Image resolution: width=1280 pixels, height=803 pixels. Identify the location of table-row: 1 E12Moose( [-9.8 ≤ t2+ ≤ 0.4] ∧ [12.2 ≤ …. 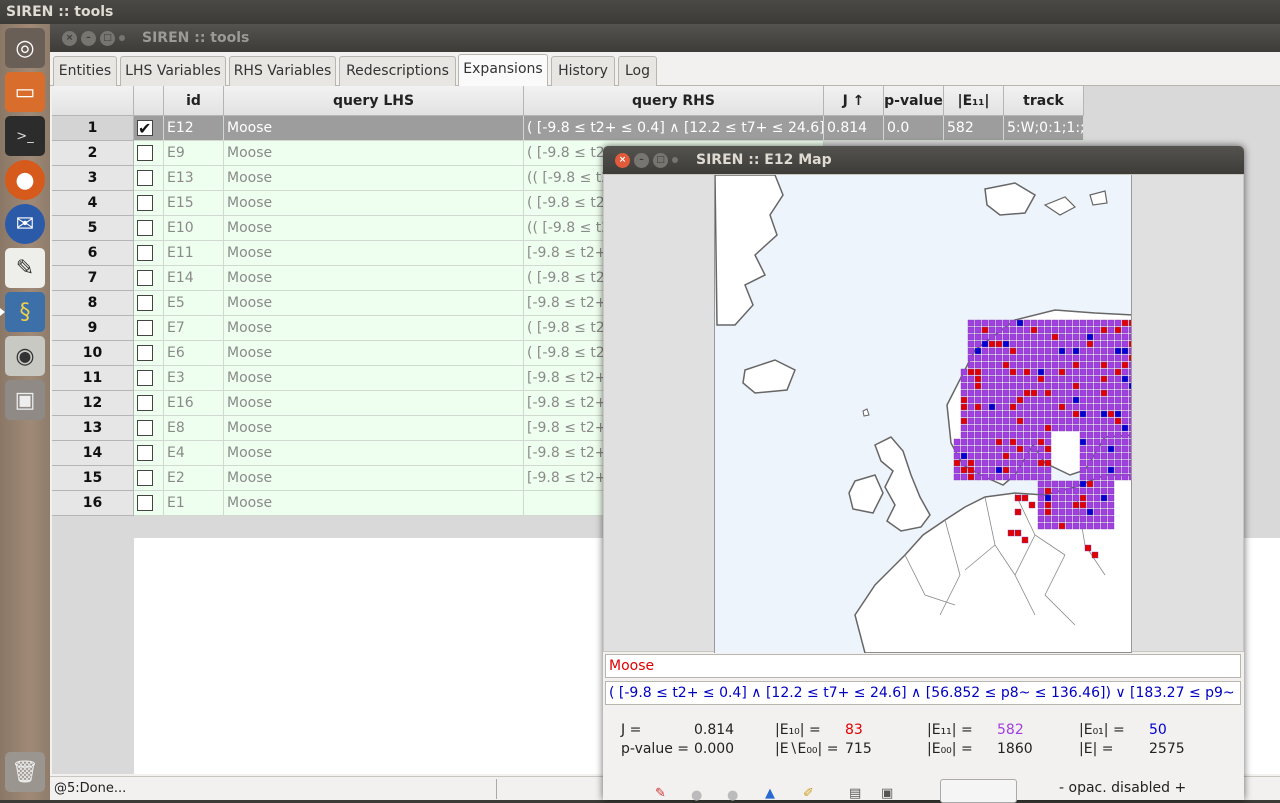
(572, 128).